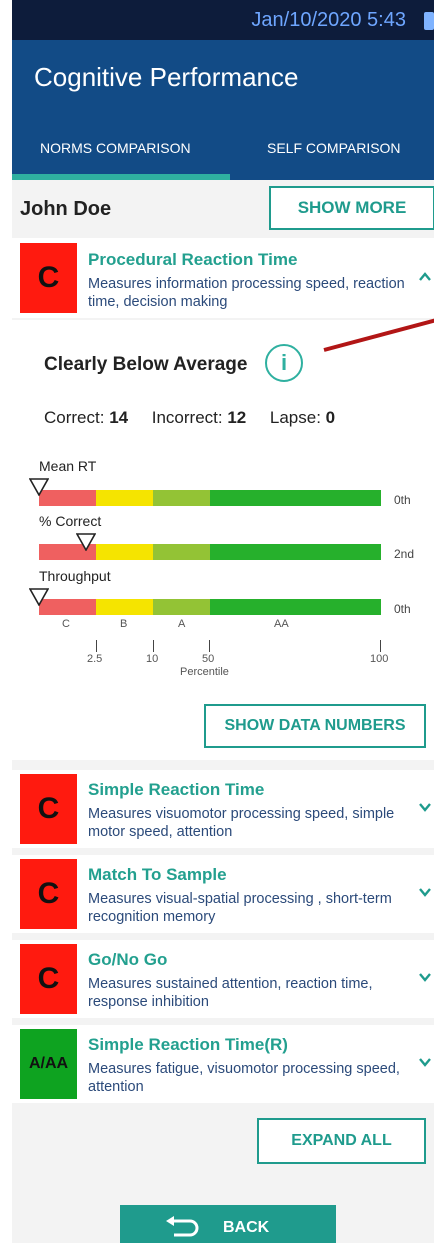 The image size is (436, 1243). What do you see at coordinates (328, 20) in the screenshot?
I see `status-datetime: Jan/10/2020 5:43` at bounding box center [328, 20].